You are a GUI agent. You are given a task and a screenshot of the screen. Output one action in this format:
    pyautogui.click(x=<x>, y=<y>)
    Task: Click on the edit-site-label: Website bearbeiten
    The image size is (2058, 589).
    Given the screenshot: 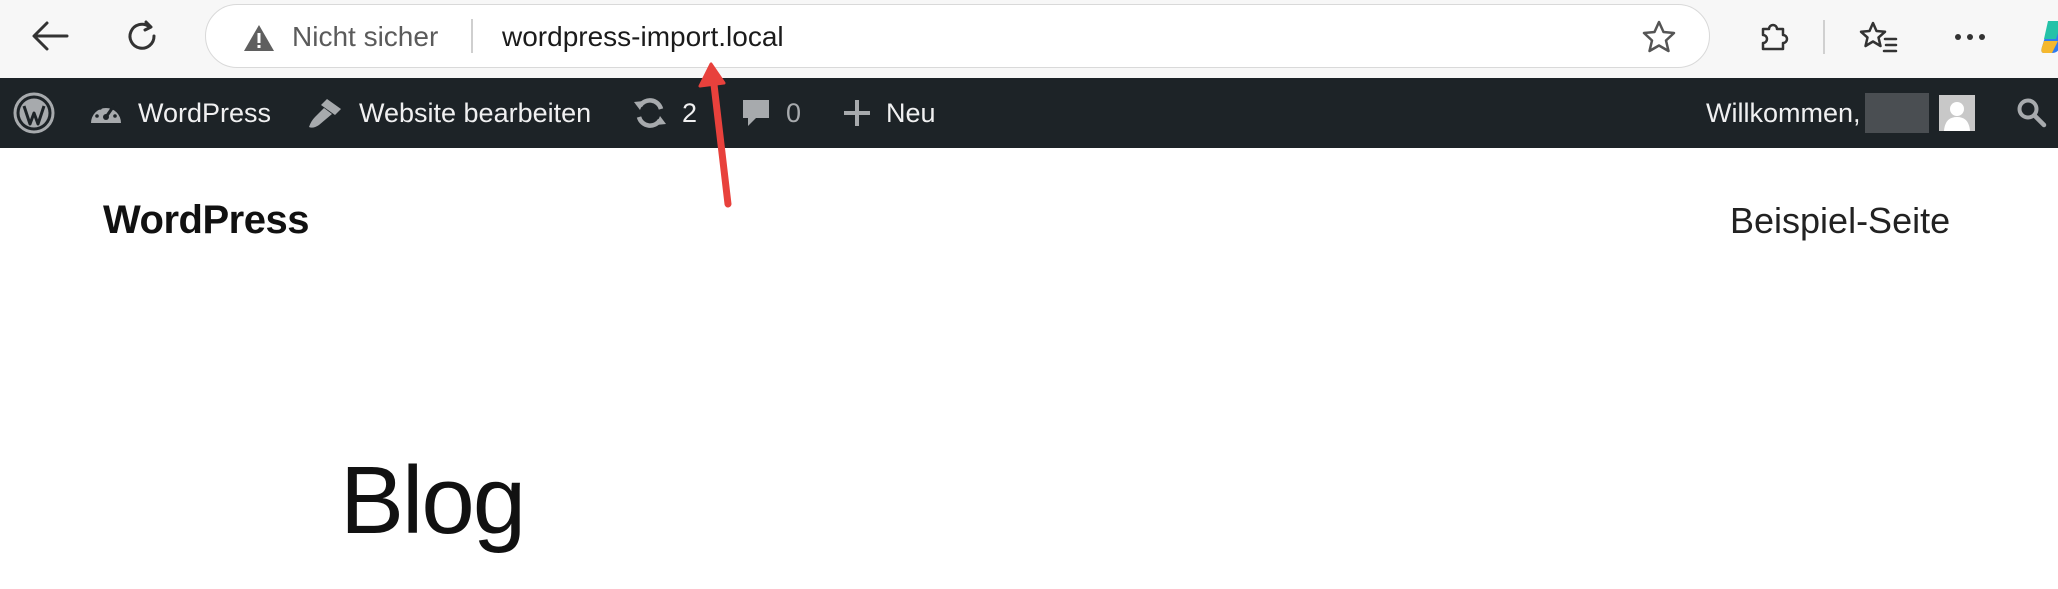 What is the action you would take?
    pyautogui.click(x=475, y=112)
    